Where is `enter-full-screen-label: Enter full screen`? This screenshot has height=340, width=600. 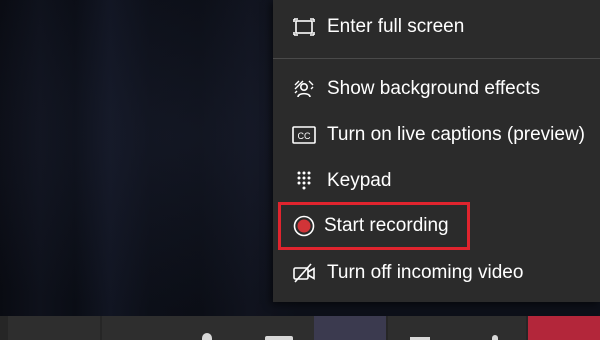
enter-full-screen-label: Enter full screen is located at coordinates (396, 26).